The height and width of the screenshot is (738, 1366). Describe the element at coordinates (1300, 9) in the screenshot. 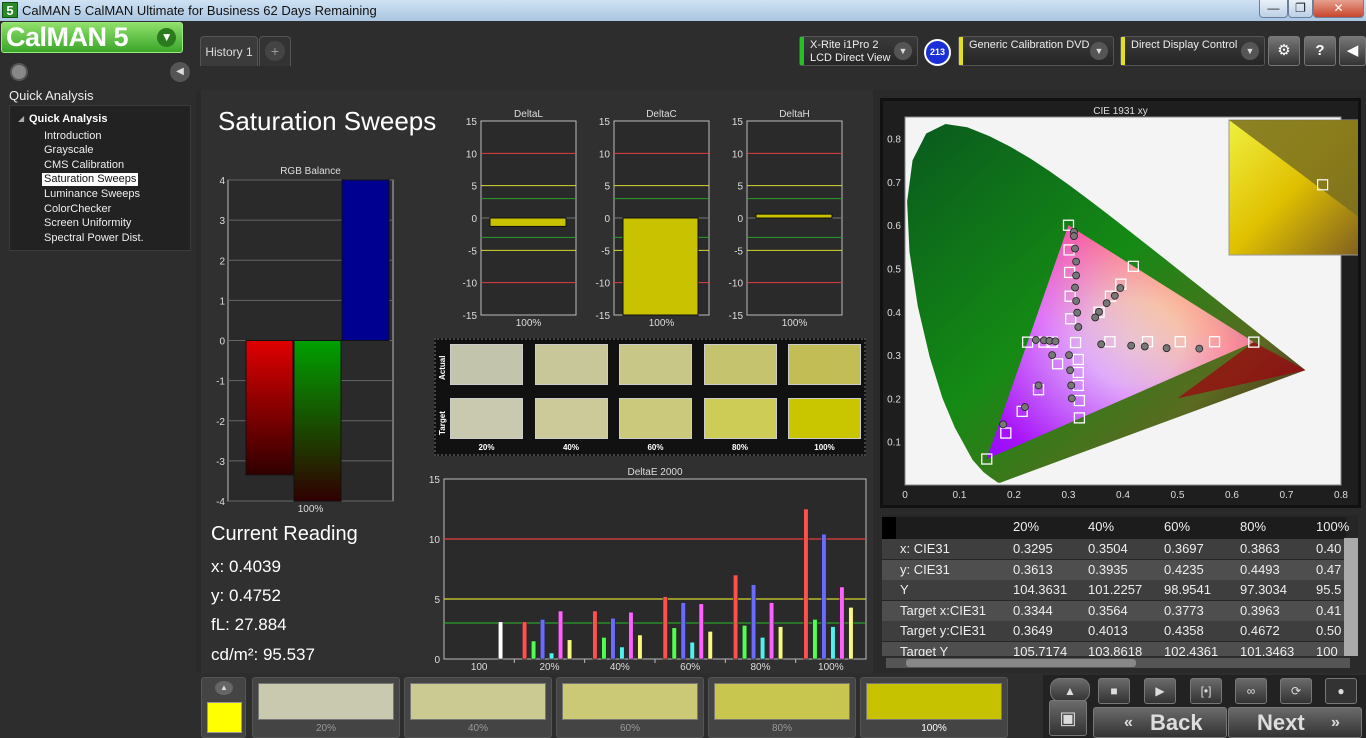

I see `maximize-button: ❐` at that location.